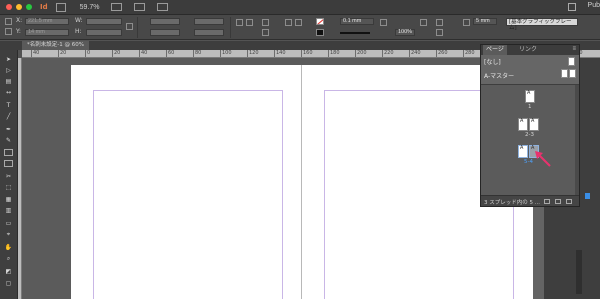 The width and height of the screenshot is (600, 299). What do you see at coordinates (320, 32) in the screenshot?
I see `stroke-swatch` at bounding box center [320, 32].